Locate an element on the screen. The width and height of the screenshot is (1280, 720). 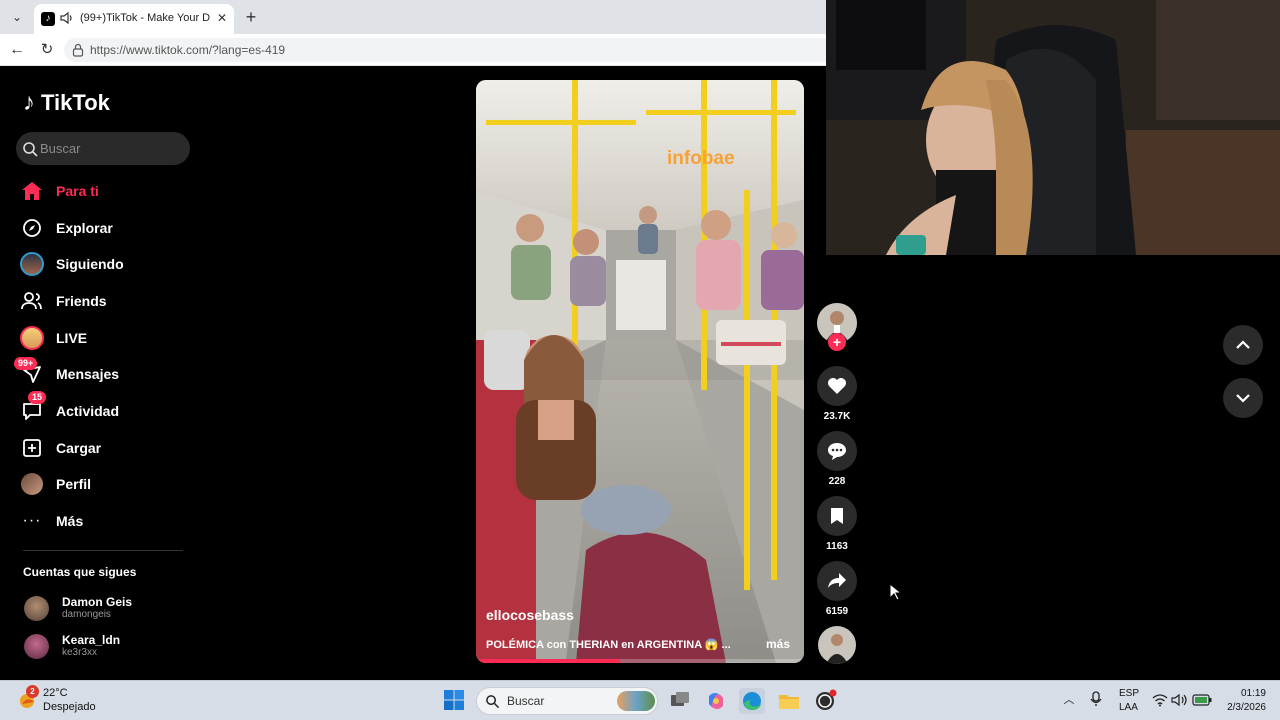
battery-charging-icon is located at coordinates (1202, 700).